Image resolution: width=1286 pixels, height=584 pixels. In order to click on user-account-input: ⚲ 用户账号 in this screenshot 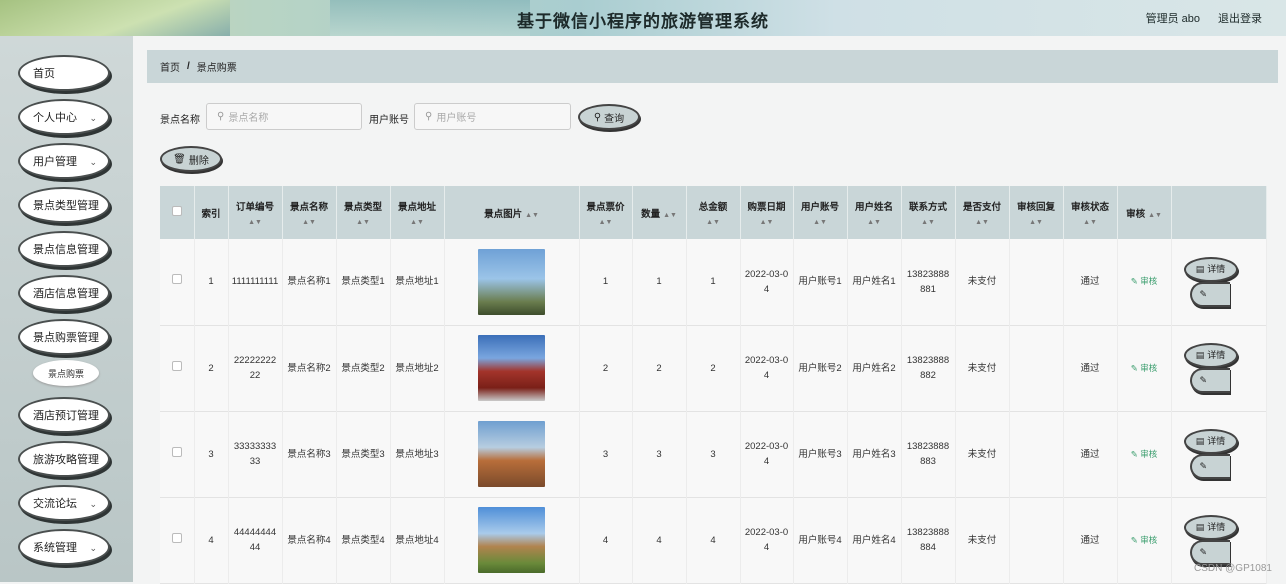, I will do `click(492, 116)`.